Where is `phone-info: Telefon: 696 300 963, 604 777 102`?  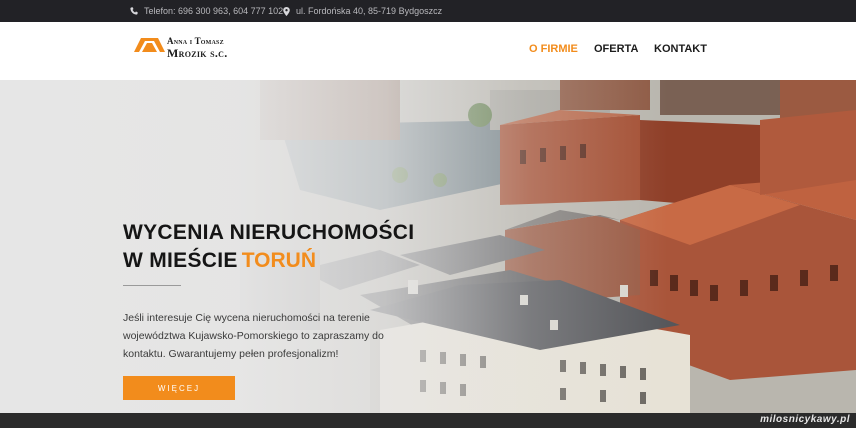 phone-info: Telefon: 696 300 963, 604 777 102 is located at coordinates (206, 11).